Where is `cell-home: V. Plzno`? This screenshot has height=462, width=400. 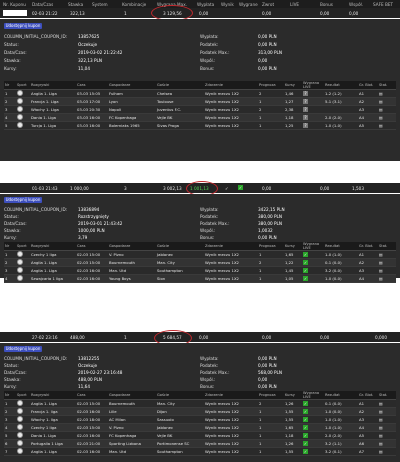 cell-home: V. Plzno is located at coordinates (132, 254).